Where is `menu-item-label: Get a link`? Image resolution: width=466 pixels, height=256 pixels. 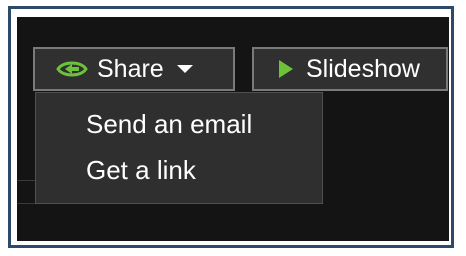 menu-item-label: Get a link is located at coordinates (141, 169).